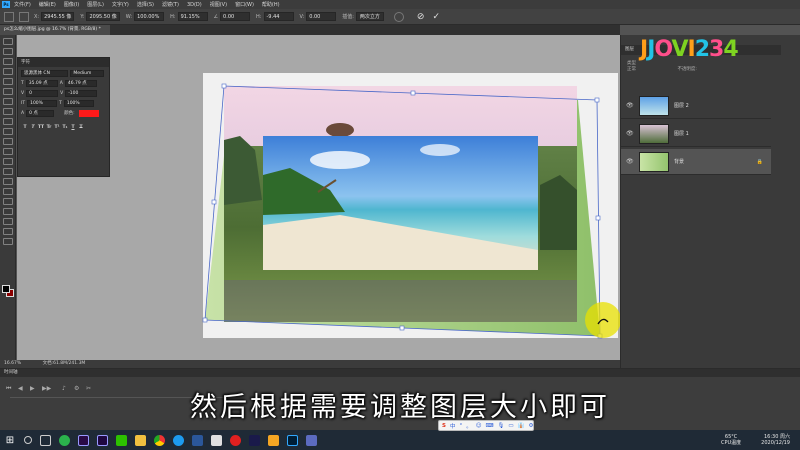  Describe the element at coordinates (103, 16) in the screenshot. I see `y-input: 2095.50 像` at that location.